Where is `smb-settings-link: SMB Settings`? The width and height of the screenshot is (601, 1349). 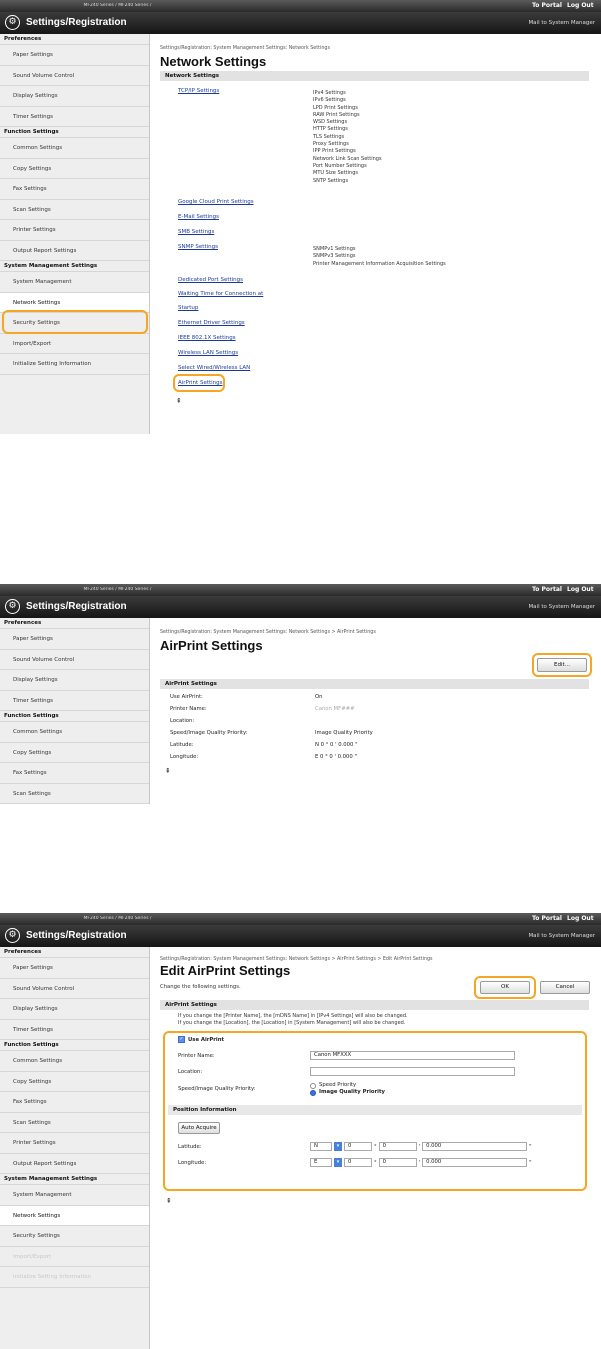
smb-settings-link: SMB Settings is located at coordinates (196, 232).